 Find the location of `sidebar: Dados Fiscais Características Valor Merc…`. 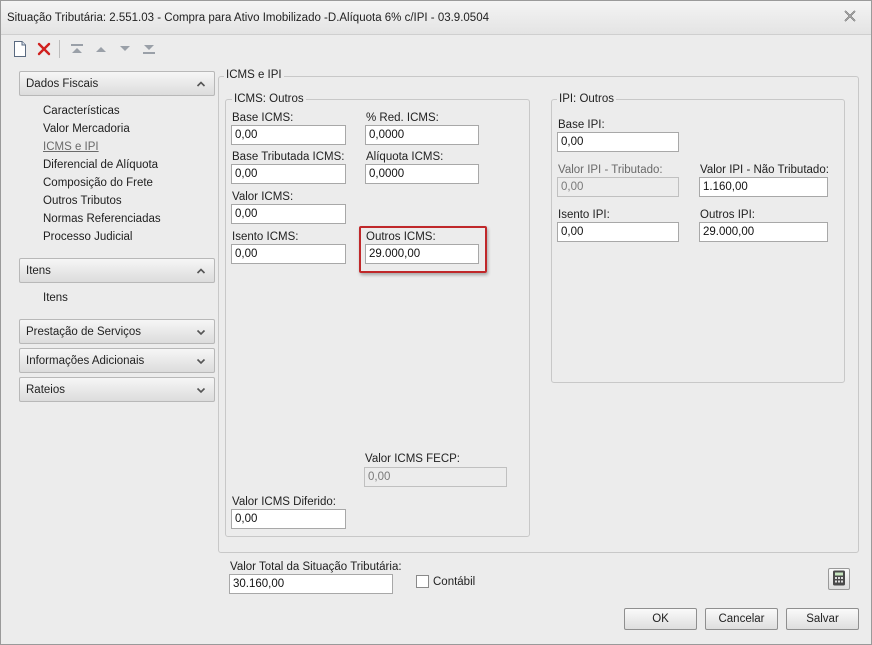

sidebar: Dados Fiscais Características Valor Merc… is located at coordinates (117, 236).